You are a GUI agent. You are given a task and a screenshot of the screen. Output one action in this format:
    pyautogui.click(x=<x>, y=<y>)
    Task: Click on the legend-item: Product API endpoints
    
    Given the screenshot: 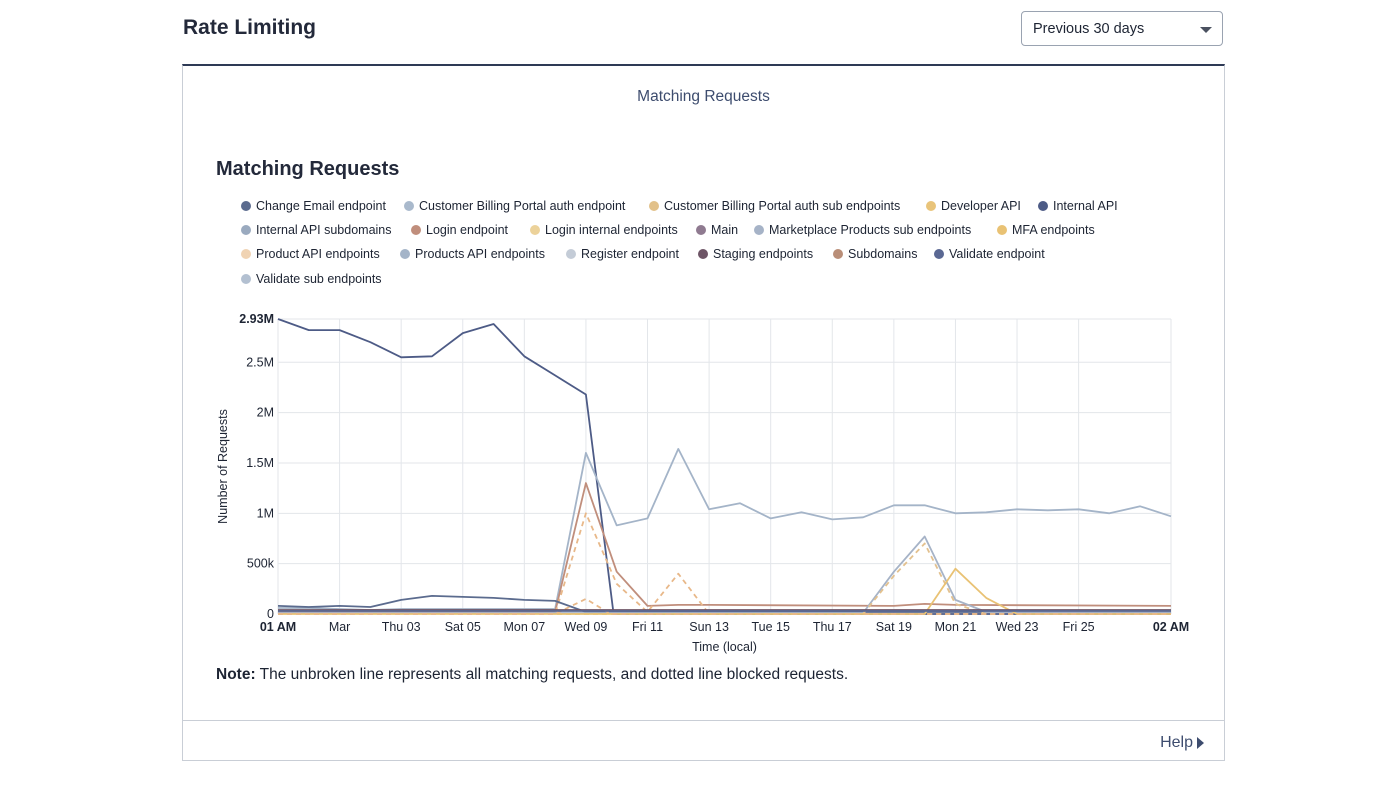 What is the action you would take?
    pyautogui.click(x=310, y=254)
    